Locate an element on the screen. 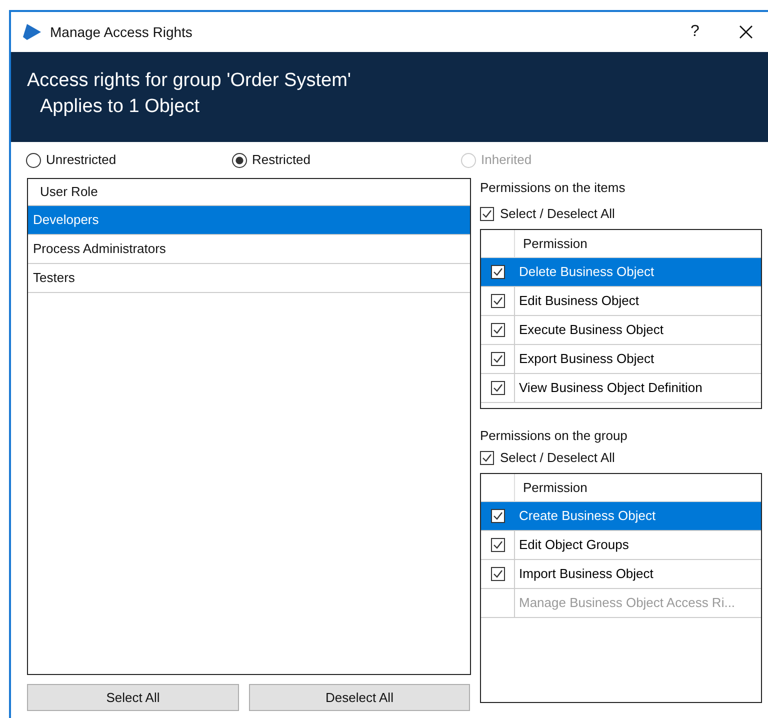 This screenshot has height=718, width=768. permission-row: Edit Business Object is located at coordinates (621, 301).